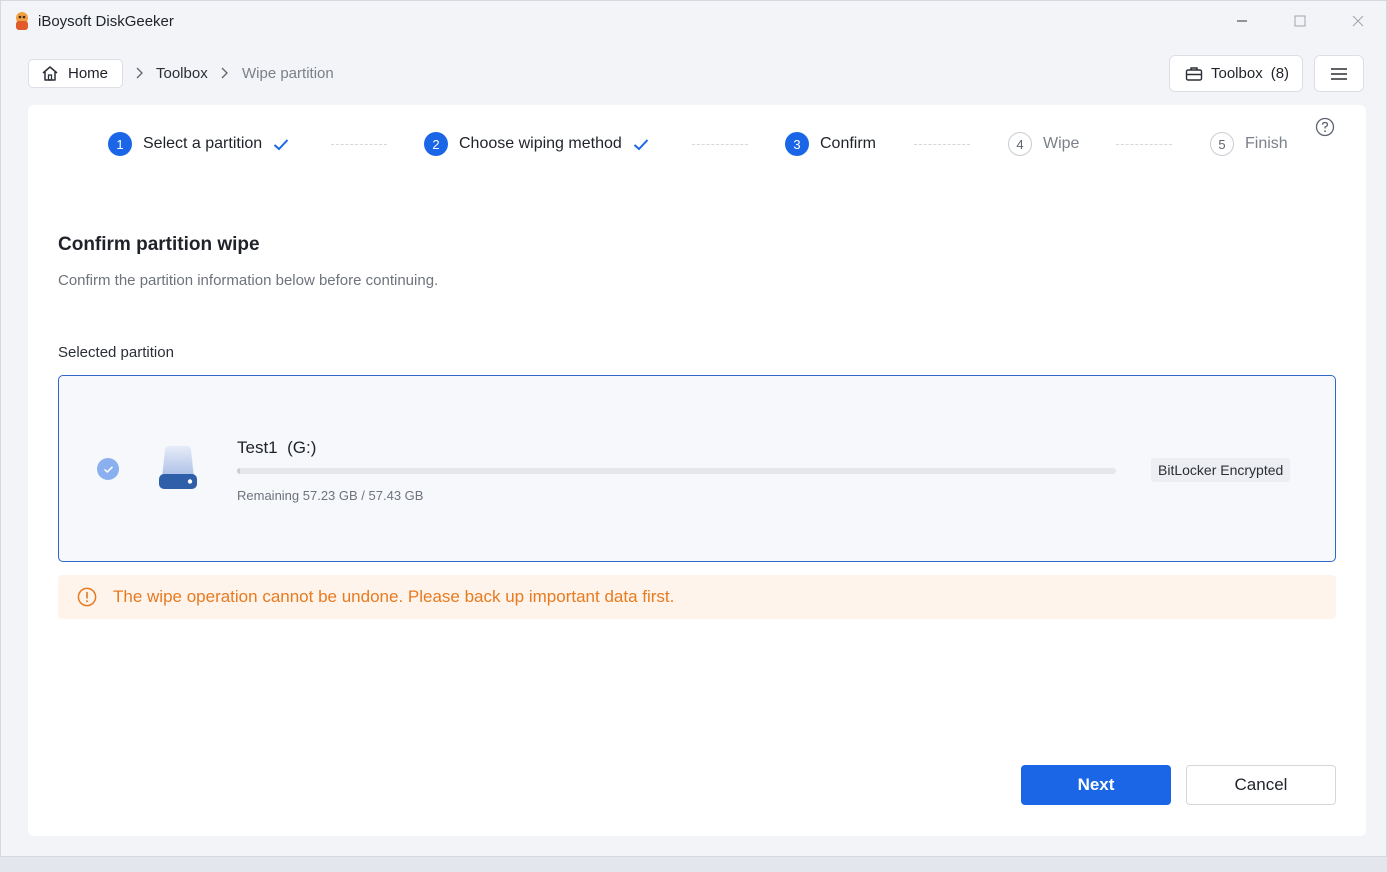 The image size is (1387, 872). I want to click on hamburger-menu-icon, so click(1339, 73).